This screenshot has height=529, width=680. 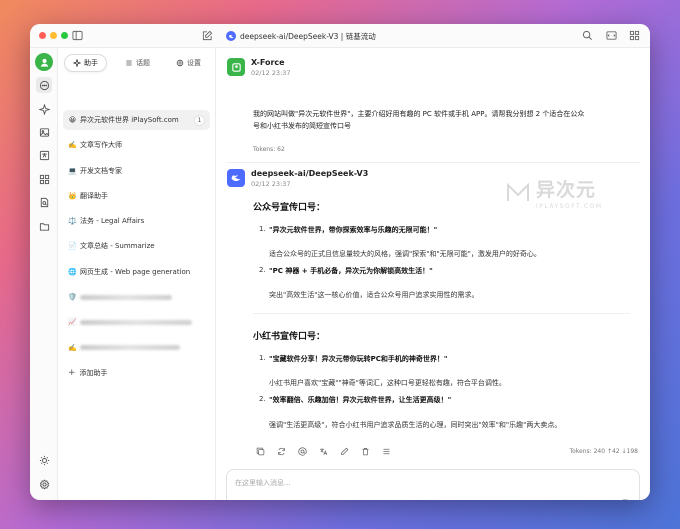 I want to click on section2-item1-num: 1., so click(x=262, y=358).